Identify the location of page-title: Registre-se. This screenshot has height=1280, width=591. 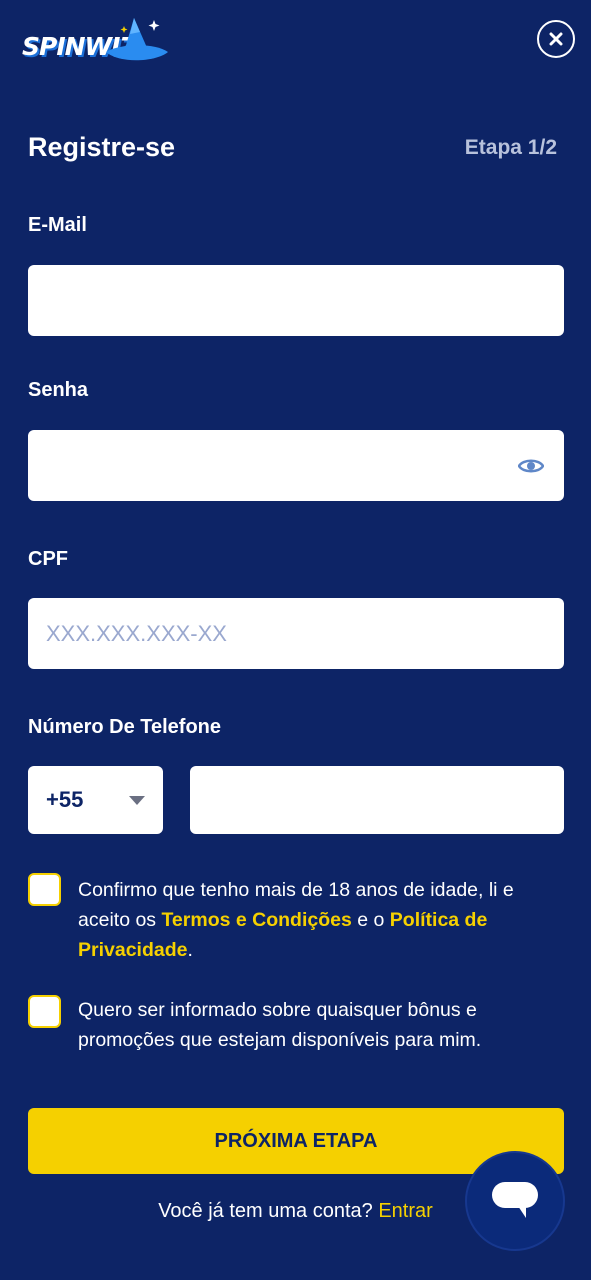
(102, 147).